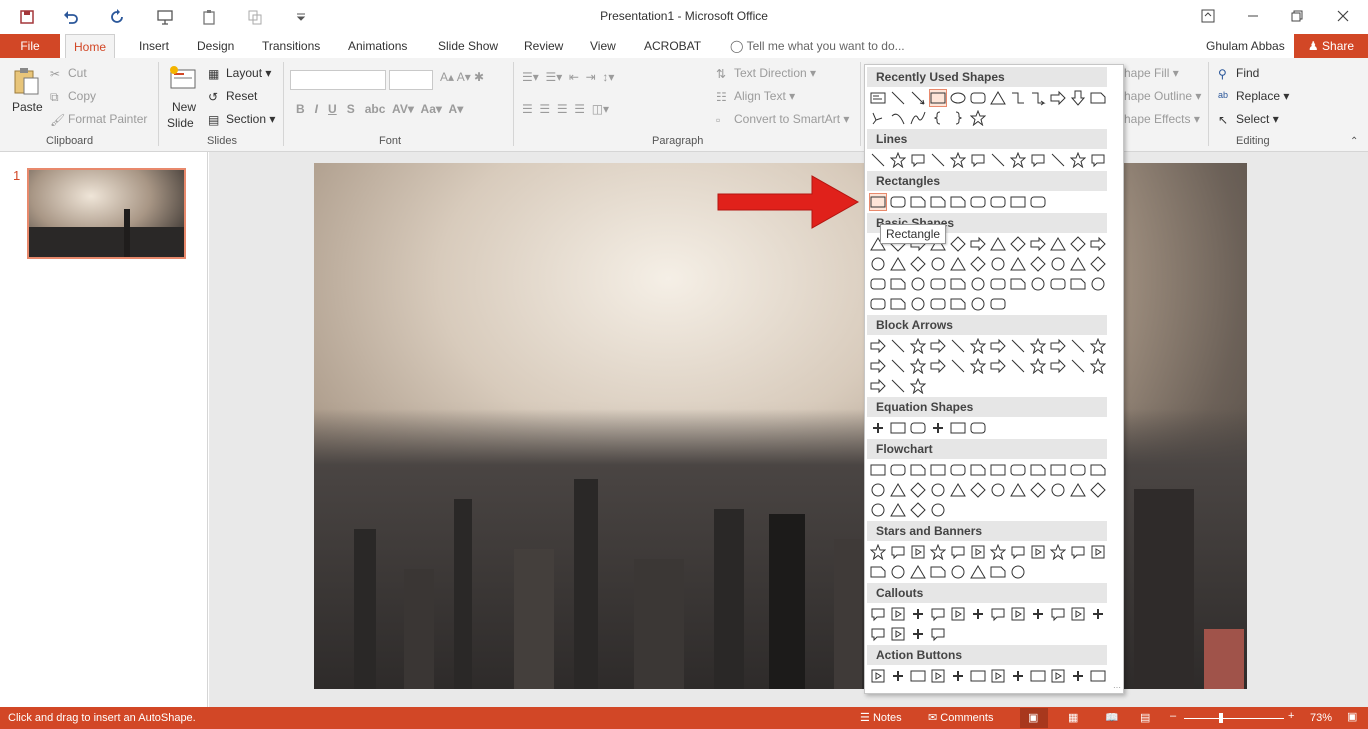 The image size is (1368, 729). Describe the element at coordinates (672, 46) in the screenshot. I see `tab-acrobat: ACROBAT` at that location.